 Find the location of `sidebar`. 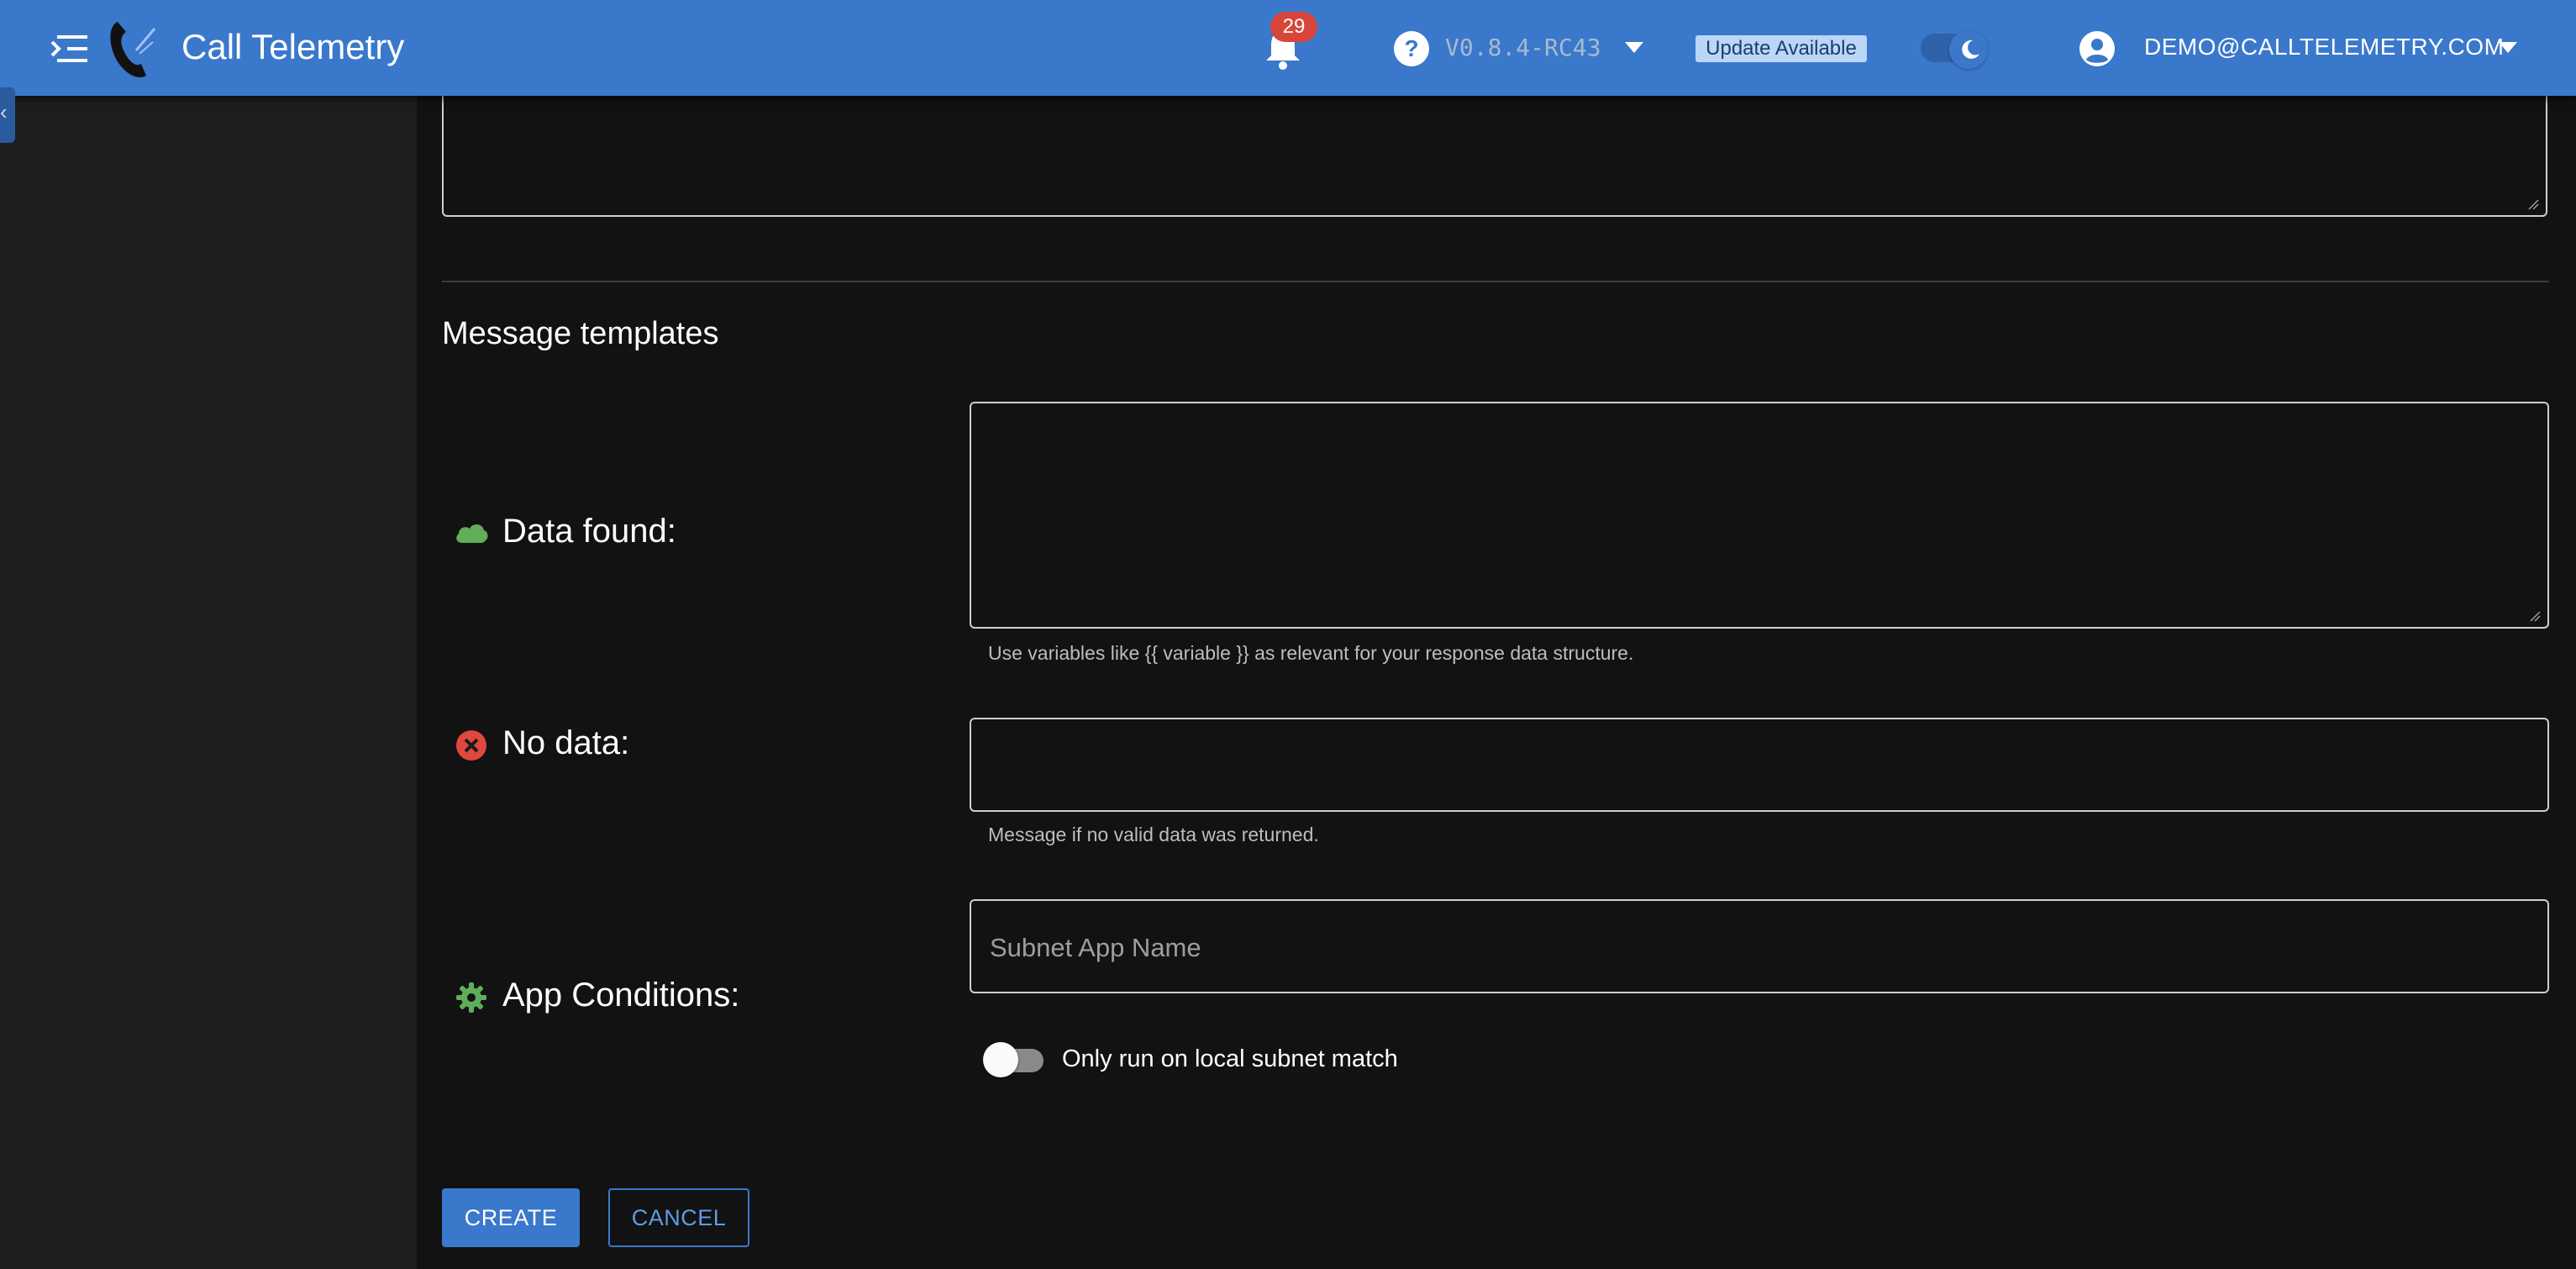

sidebar is located at coordinates (208, 682).